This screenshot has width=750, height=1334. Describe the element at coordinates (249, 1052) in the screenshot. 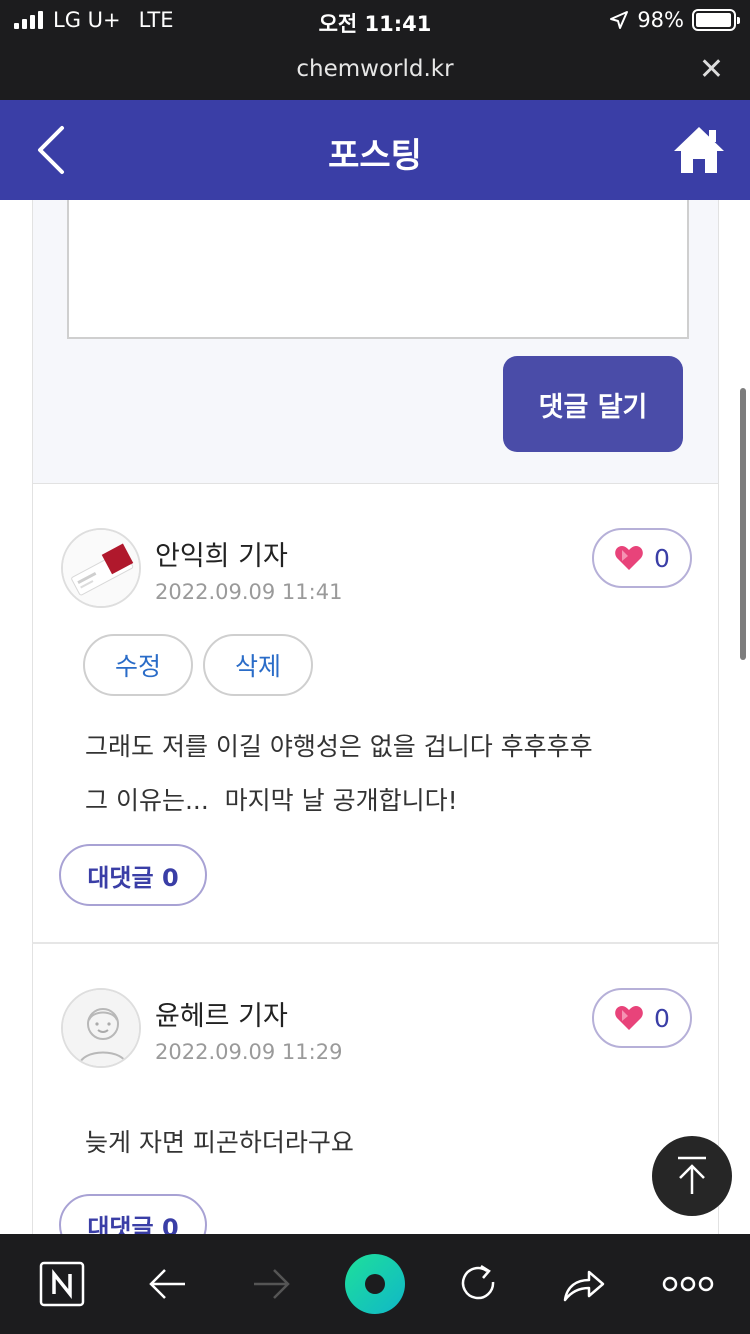

I see `comment-date: 2022.09.09 11:29` at that location.